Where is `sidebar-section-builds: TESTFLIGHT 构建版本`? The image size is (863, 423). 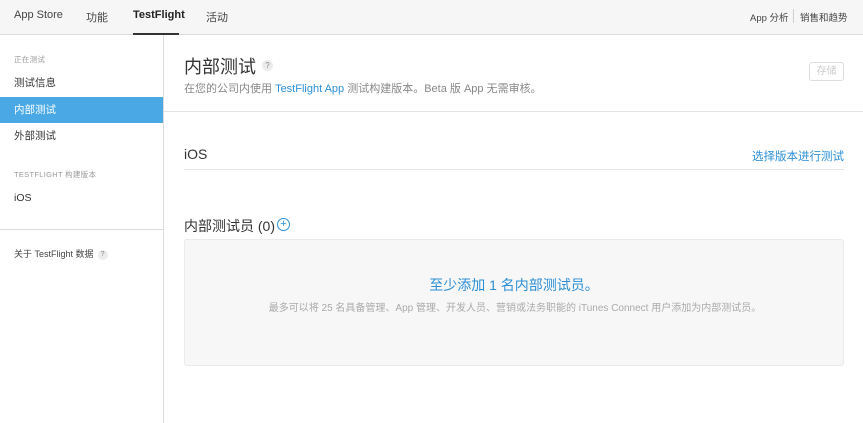 sidebar-section-builds: TESTFLIGHT 构建版本 is located at coordinates (55, 174).